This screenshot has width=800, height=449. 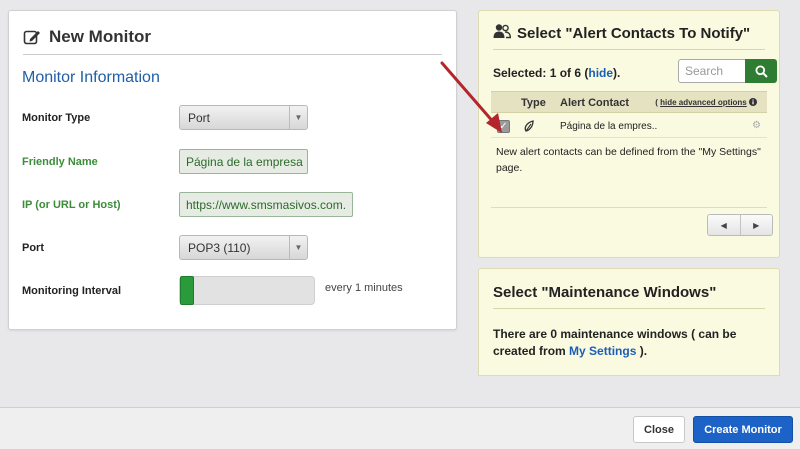 I want to click on slider-handle, so click(x=187, y=290).